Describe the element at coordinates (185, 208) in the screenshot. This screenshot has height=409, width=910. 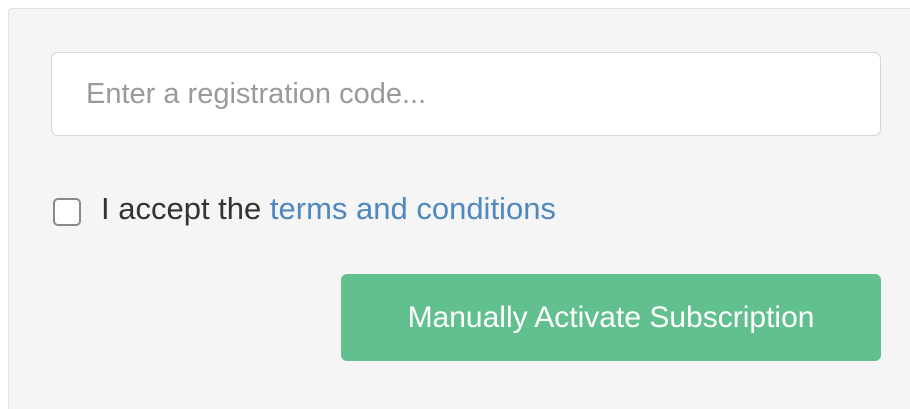
I see `terms-prefix-text: I accept the` at that location.